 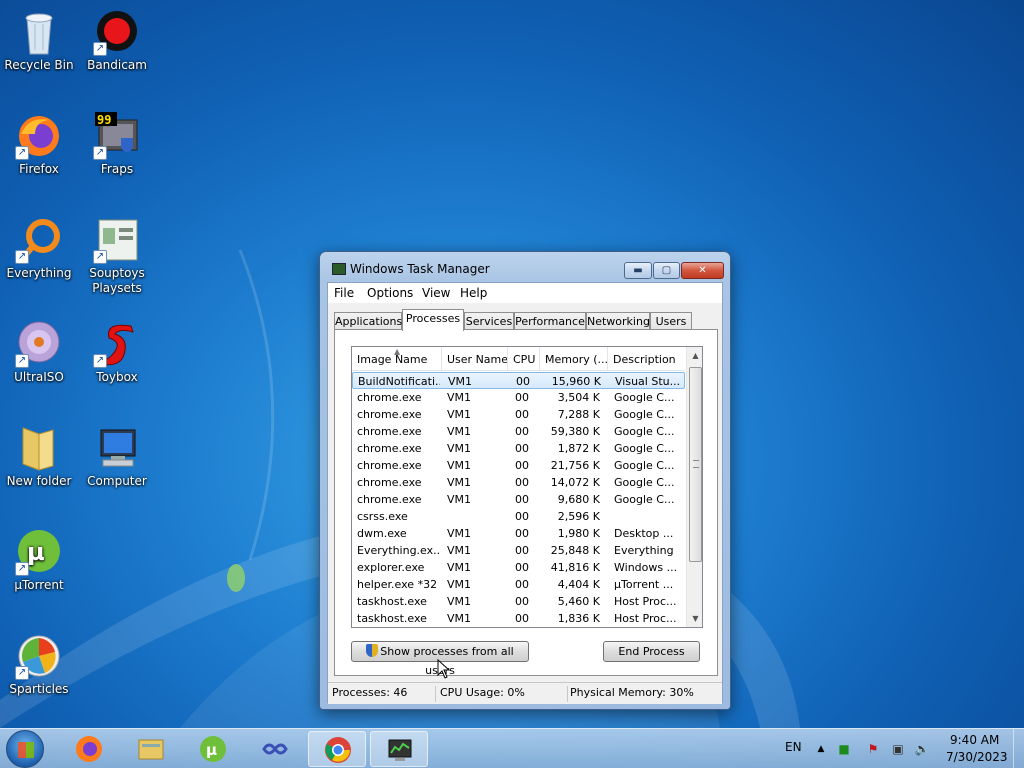 What do you see at coordinates (151, 749) in the screenshot?
I see `taskbar-explorer-button` at bounding box center [151, 749].